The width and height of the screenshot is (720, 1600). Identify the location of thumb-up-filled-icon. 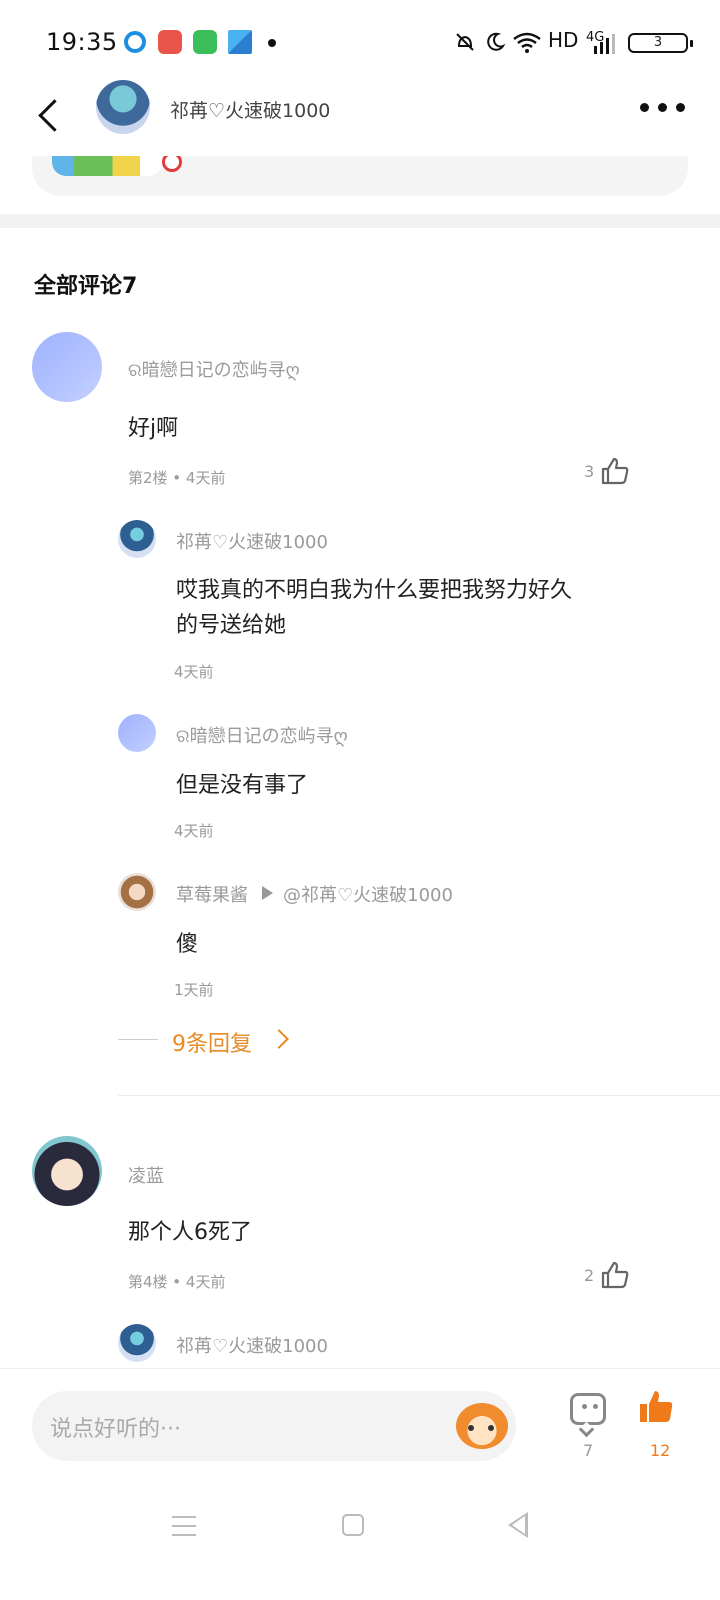
(656, 1407).